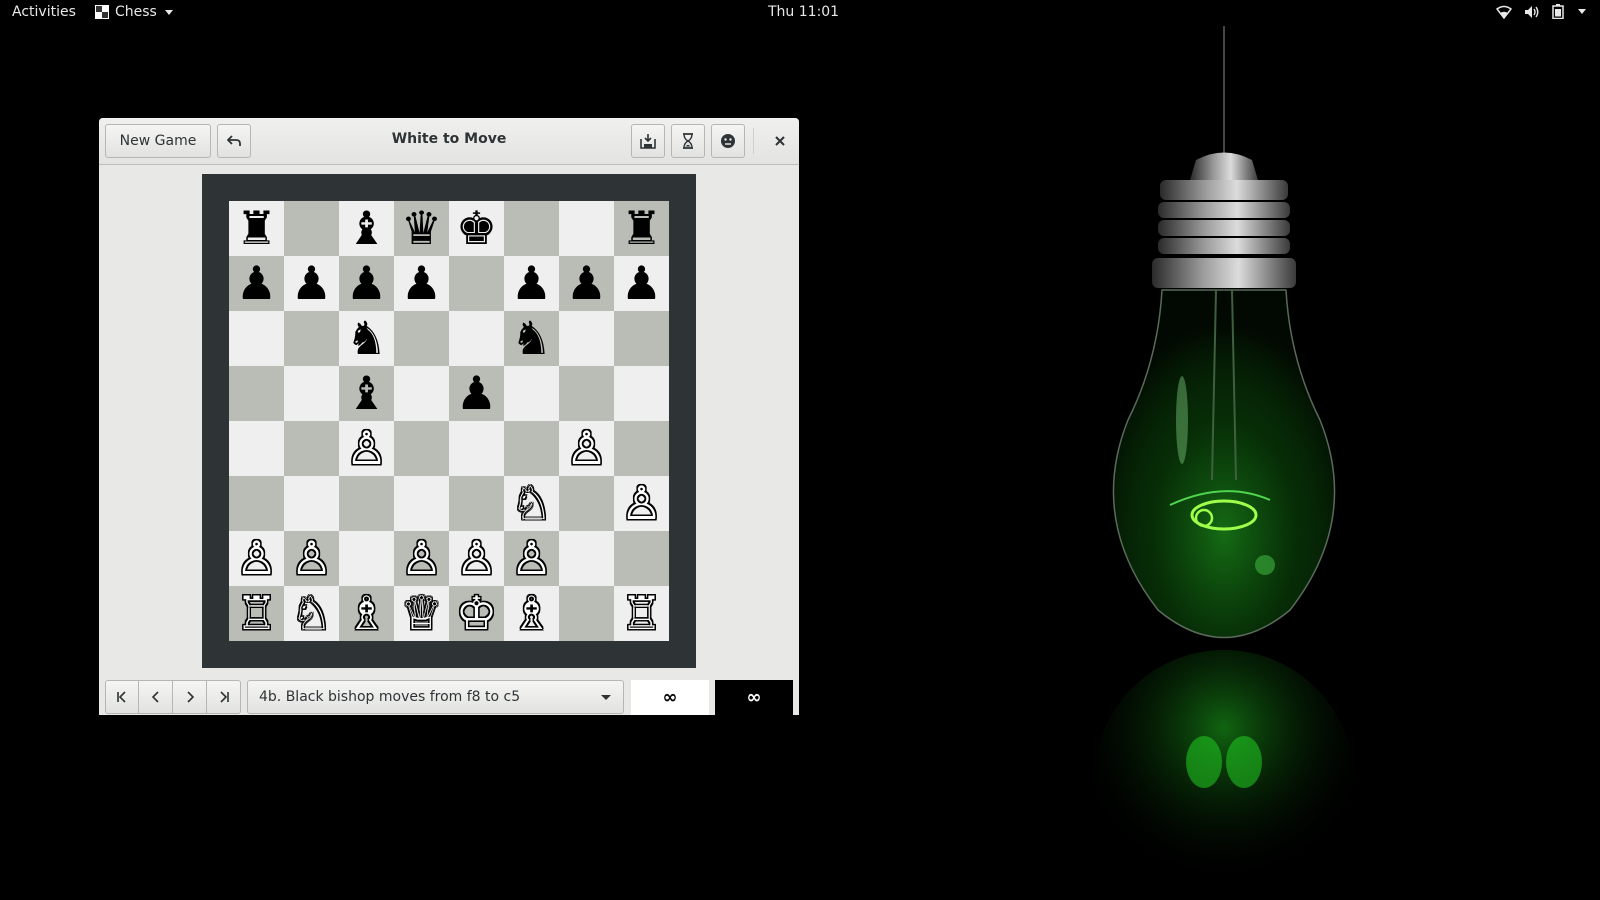 This screenshot has height=900, width=1600. I want to click on square-c8: ♝, so click(366, 228).